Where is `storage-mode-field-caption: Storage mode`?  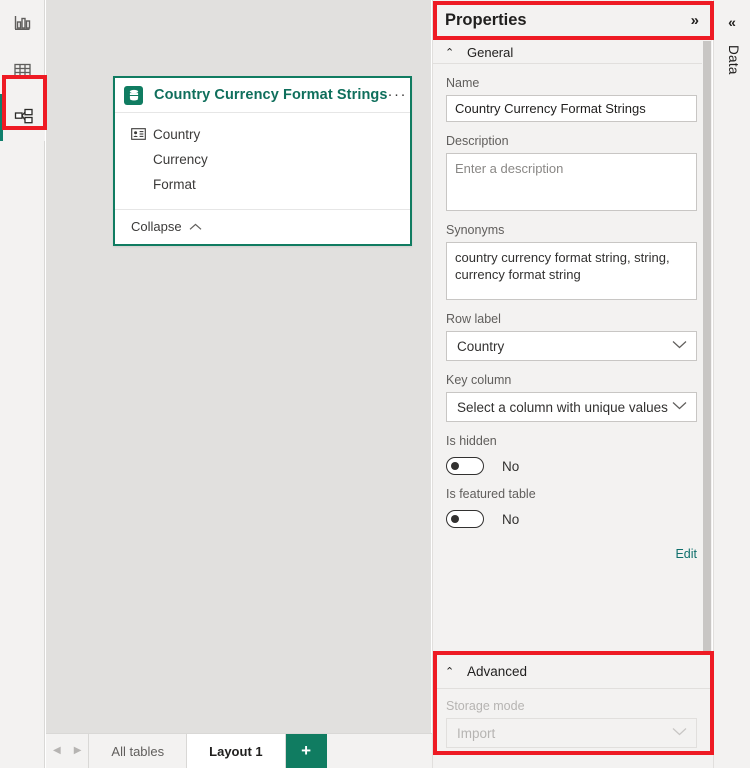 storage-mode-field-caption: Storage mode is located at coordinates (485, 706).